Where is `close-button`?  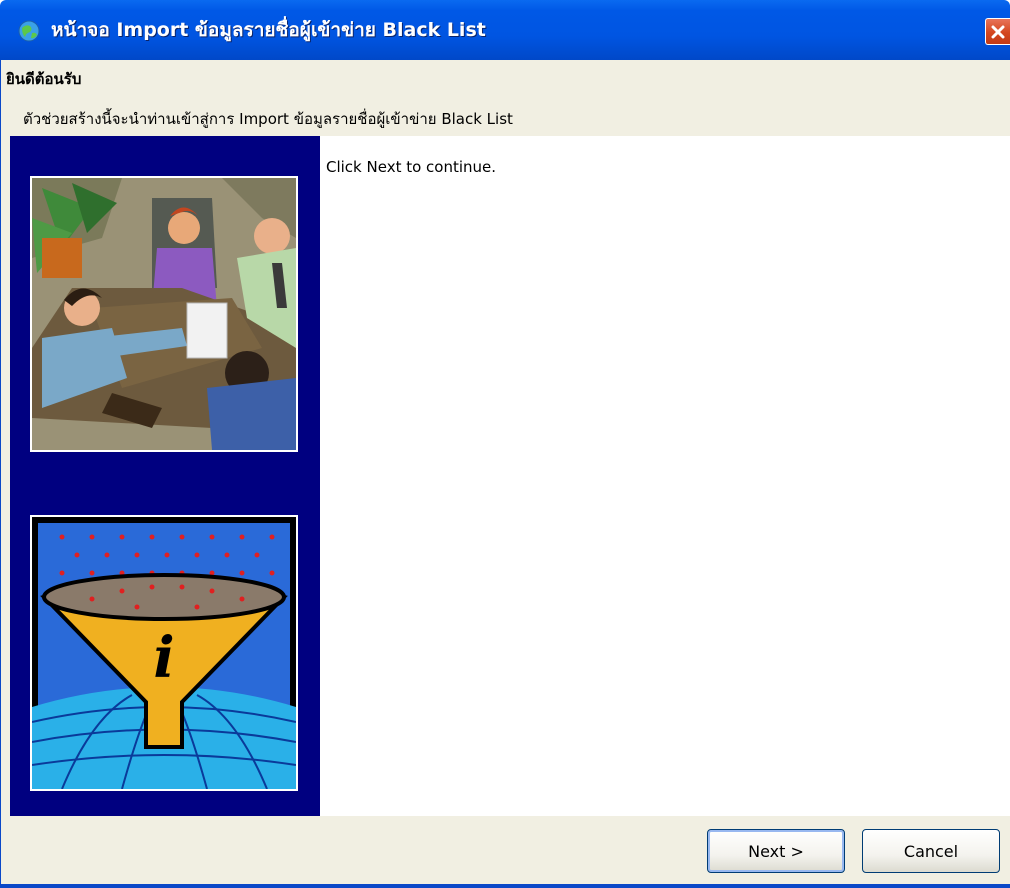 close-button is located at coordinates (997, 31).